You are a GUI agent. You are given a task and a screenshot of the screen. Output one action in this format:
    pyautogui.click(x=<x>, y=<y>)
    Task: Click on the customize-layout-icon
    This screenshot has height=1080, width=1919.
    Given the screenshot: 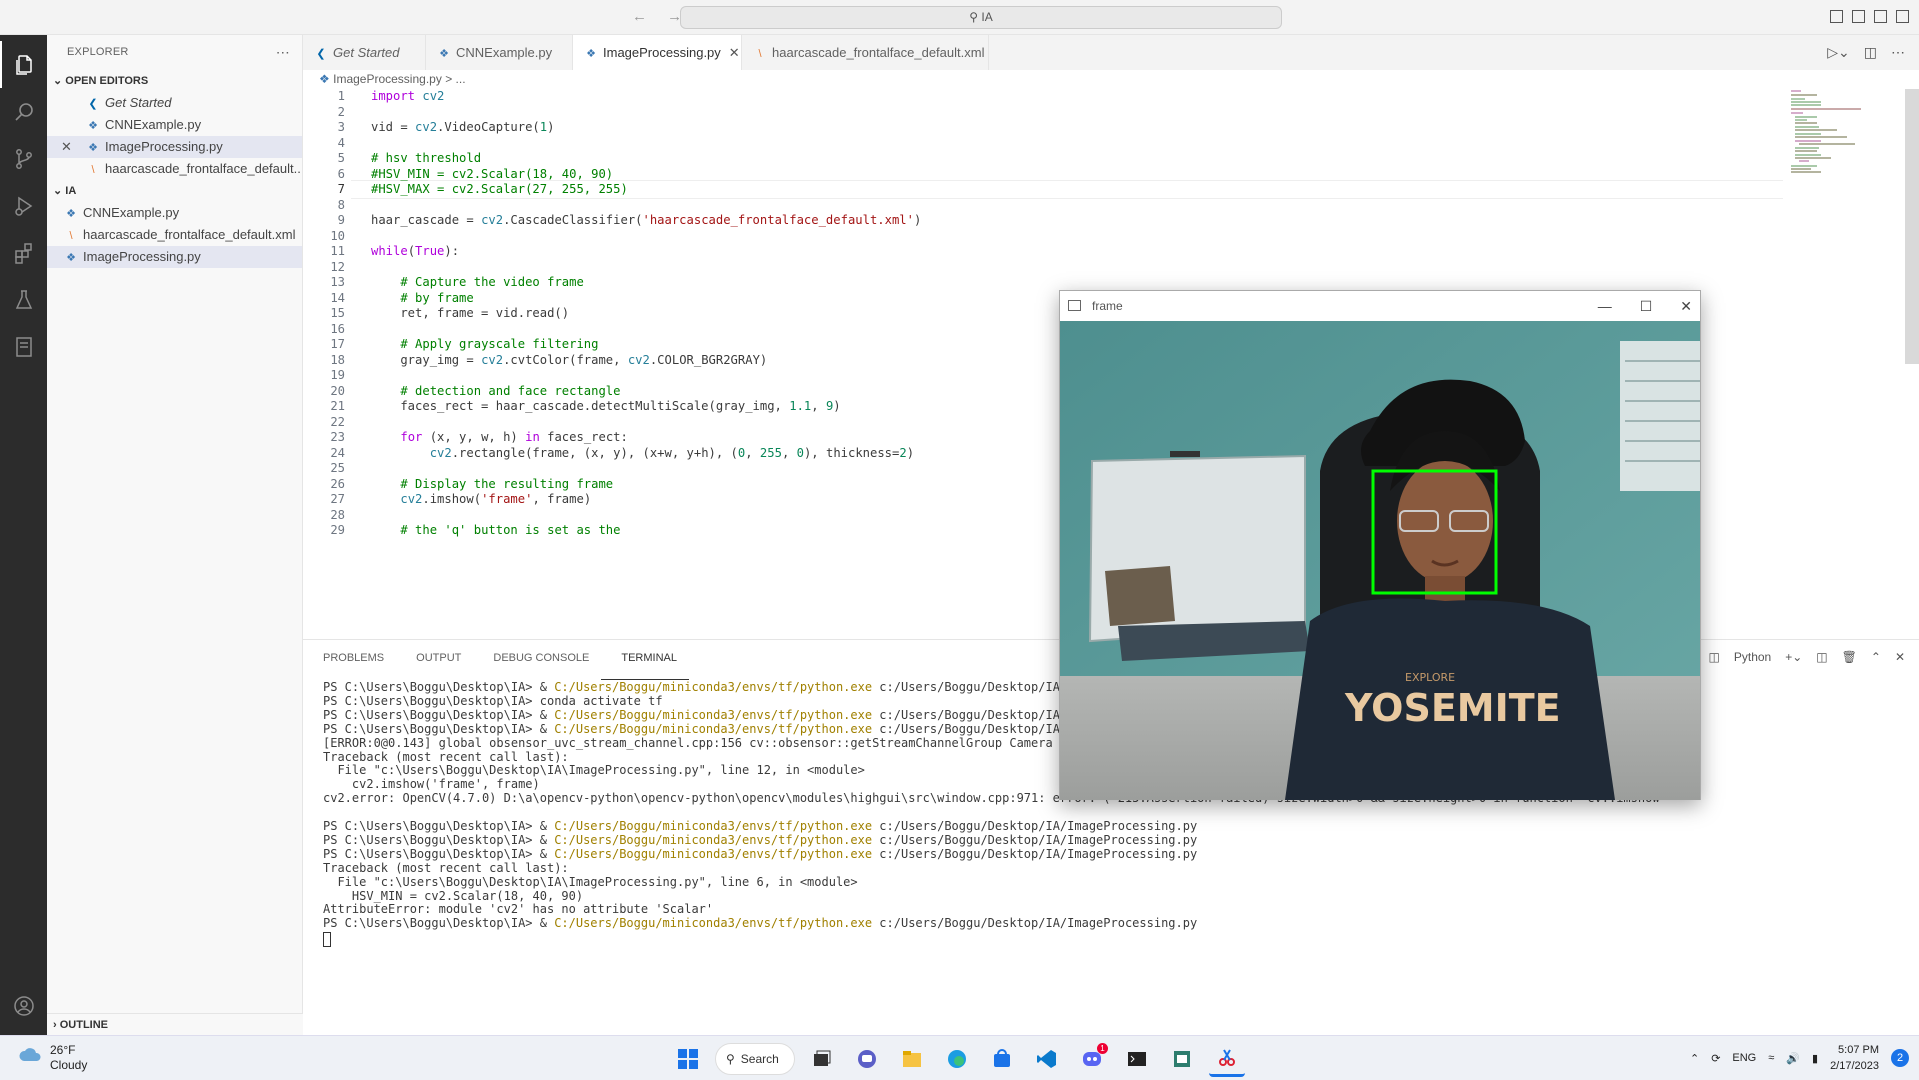 What is the action you would take?
    pyautogui.click(x=1902, y=16)
    